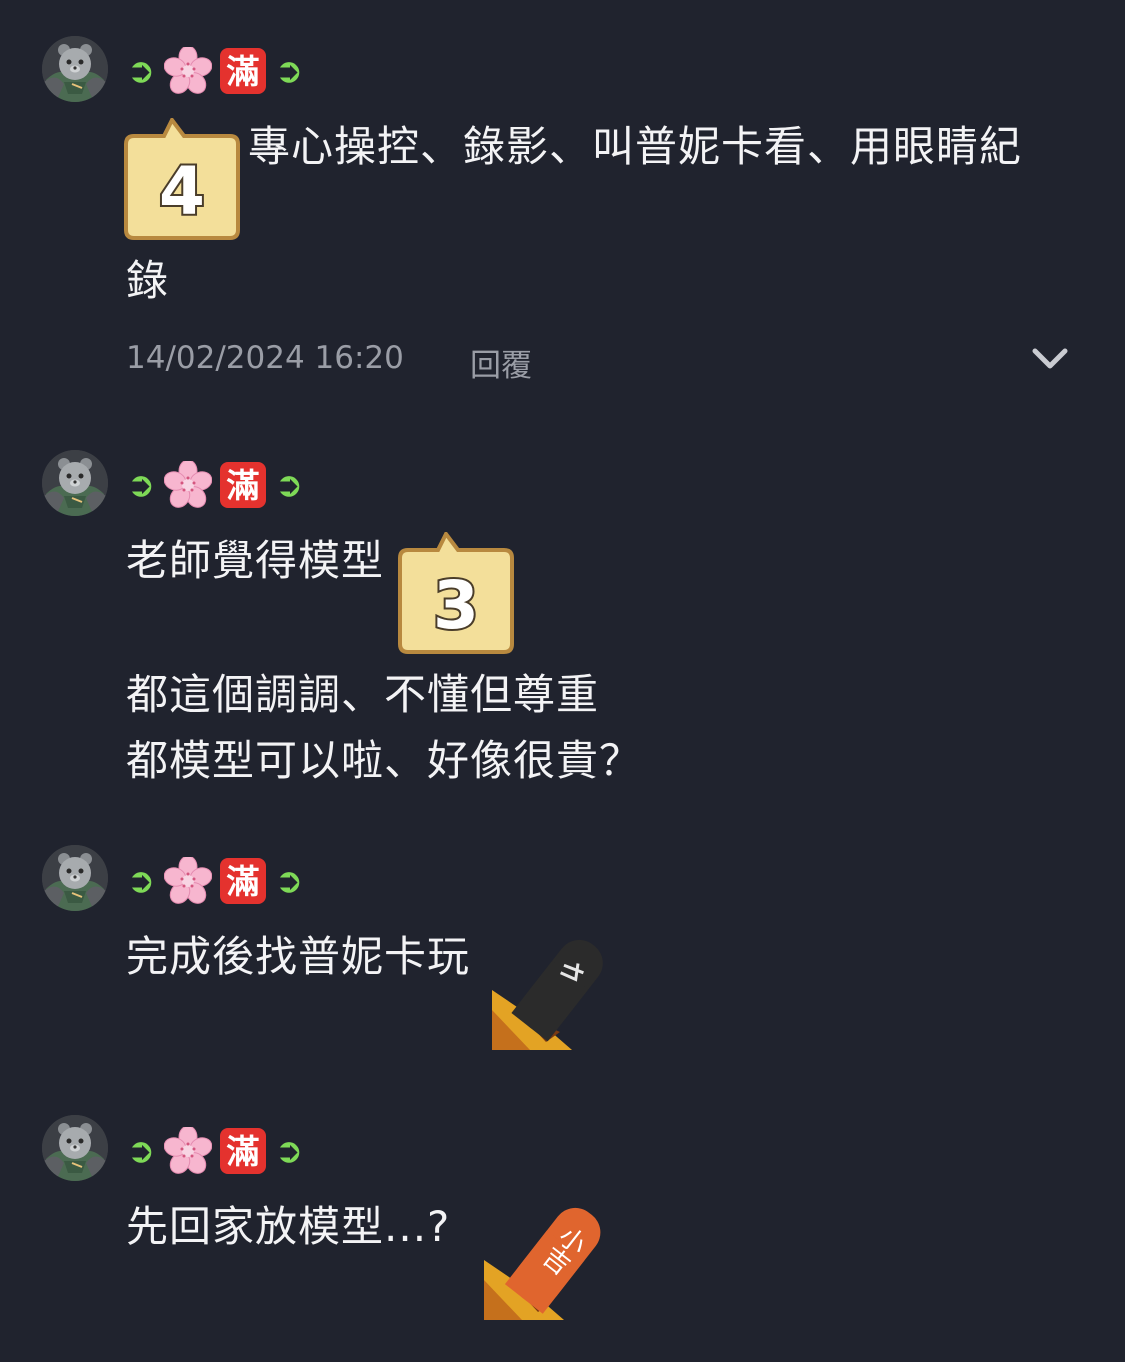 The height and width of the screenshot is (1362, 1125). I want to click on timestamp: 14/02/2024 16:20, so click(265, 358).